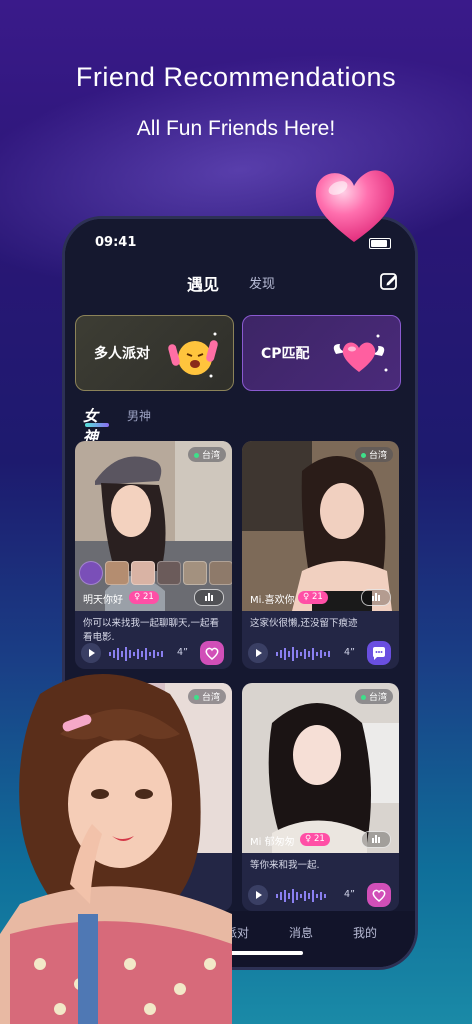  What do you see at coordinates (236, 128) in the screenshot?
I see `promo-subline: All Fun Friends Here!` at bounding box center [236, 128].